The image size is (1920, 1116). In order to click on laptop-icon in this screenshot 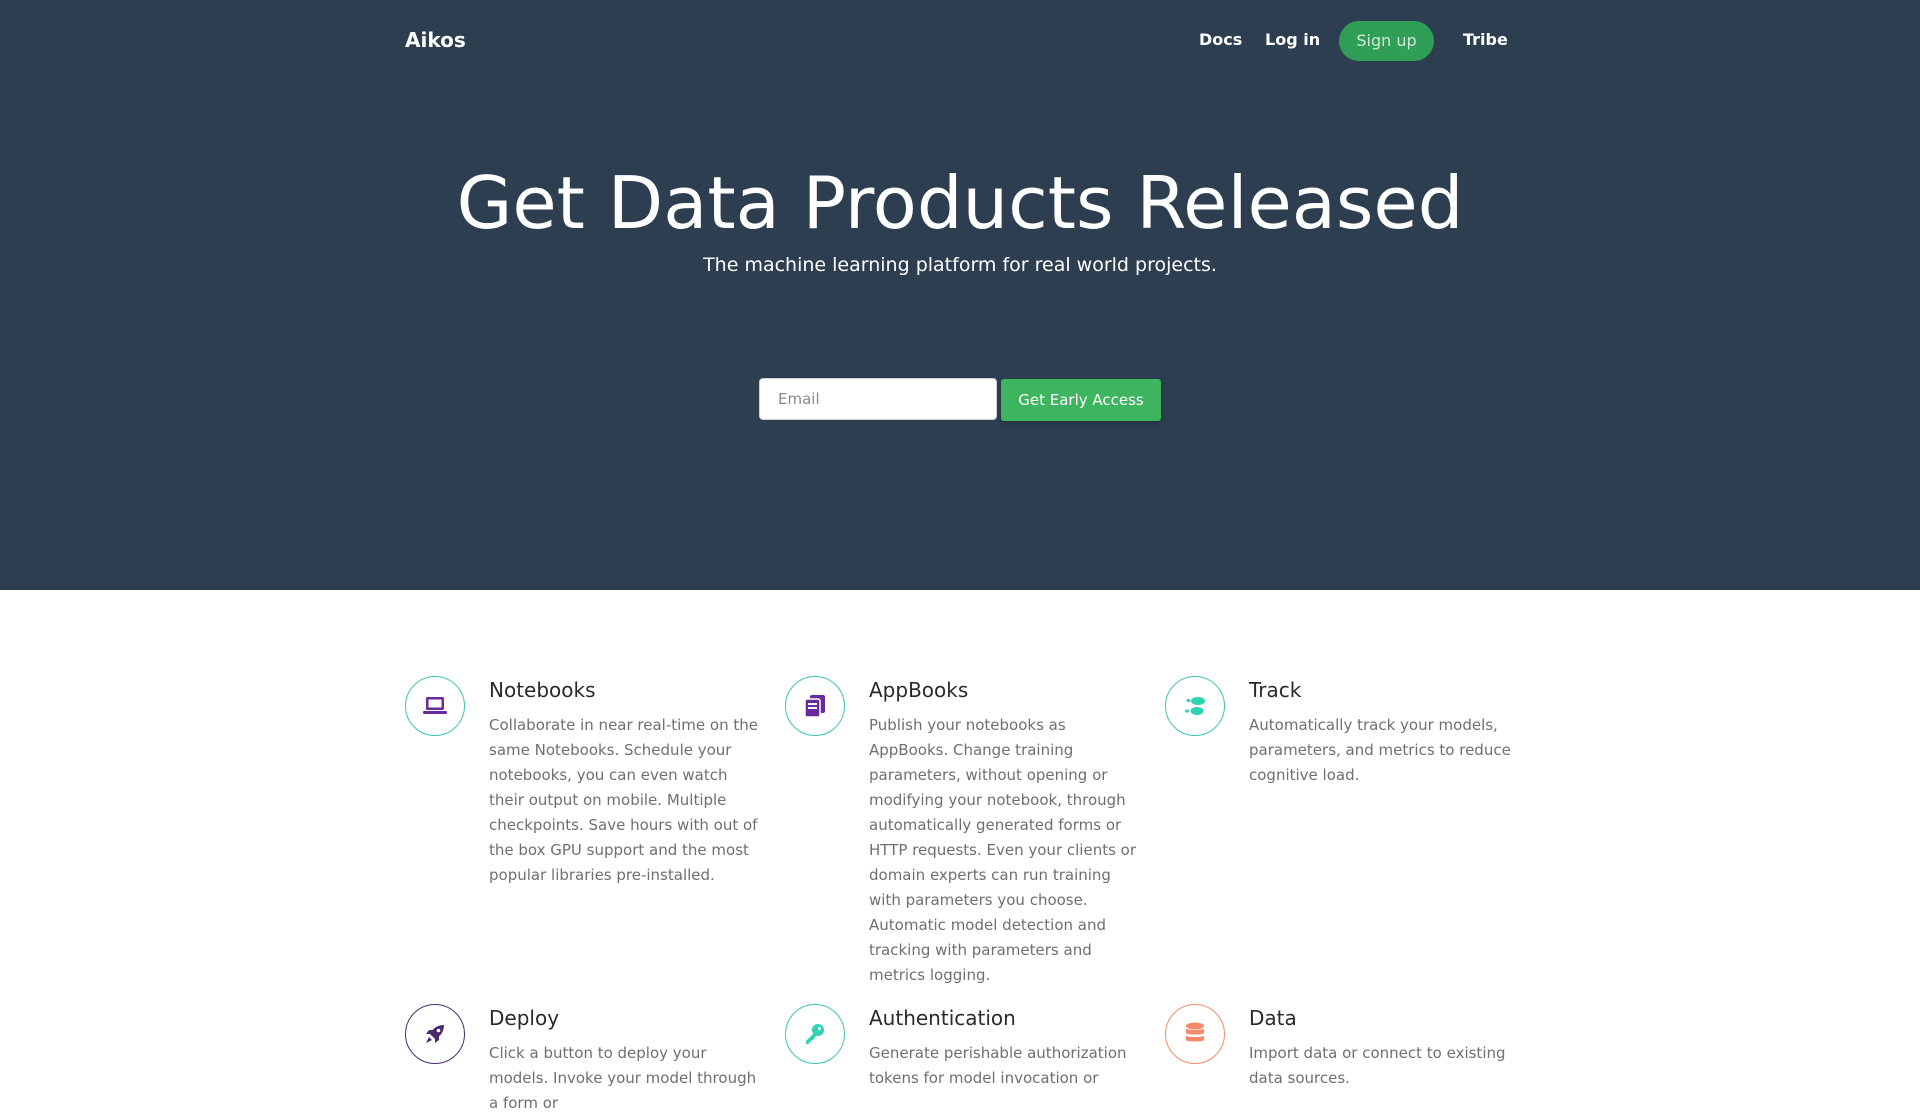, I will do `click(435, 706)`.